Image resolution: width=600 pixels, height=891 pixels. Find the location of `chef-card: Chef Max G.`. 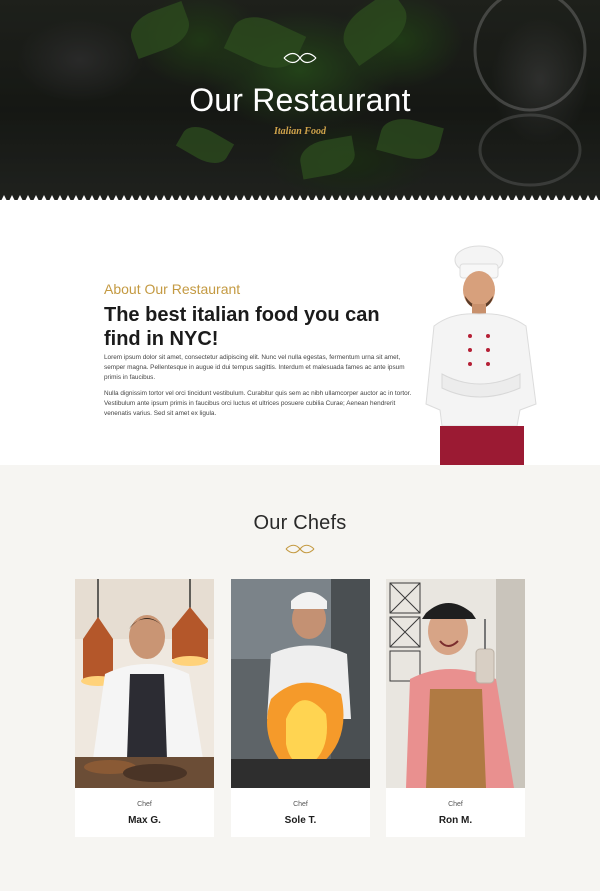

chef-card: Chef Max G. is located at coordinates (144, 708).